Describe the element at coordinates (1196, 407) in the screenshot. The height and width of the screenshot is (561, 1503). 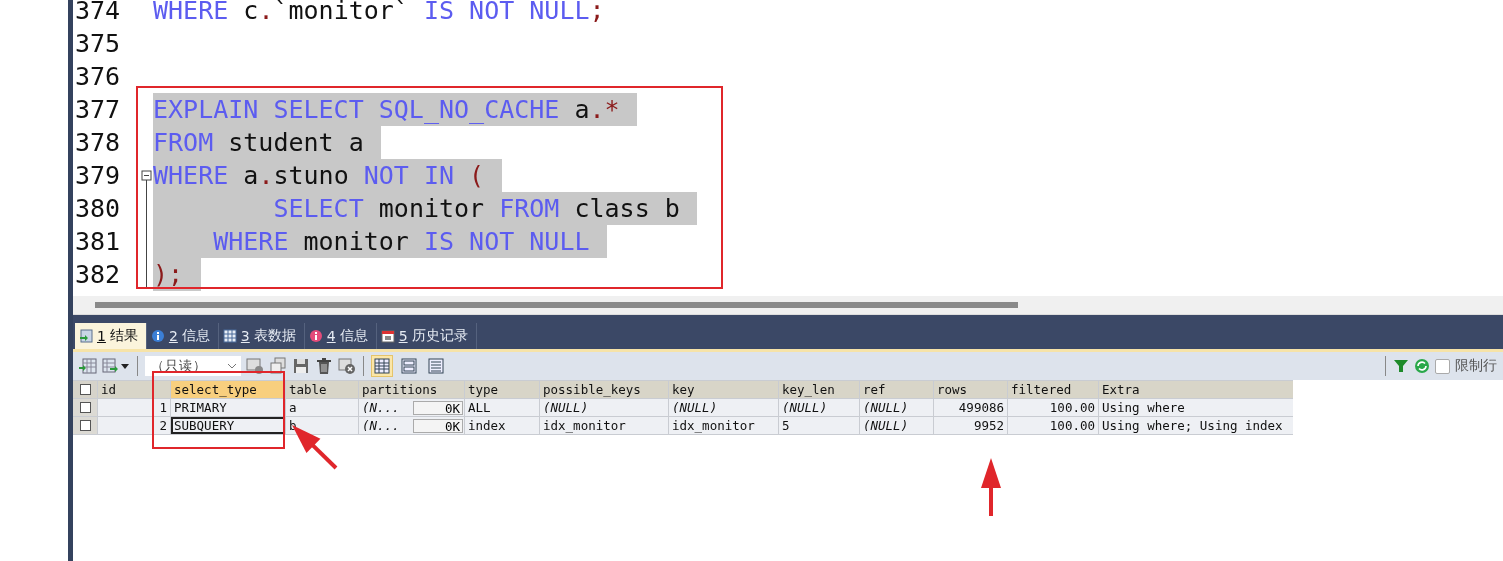
I see `table-cell: Using where` at that location.